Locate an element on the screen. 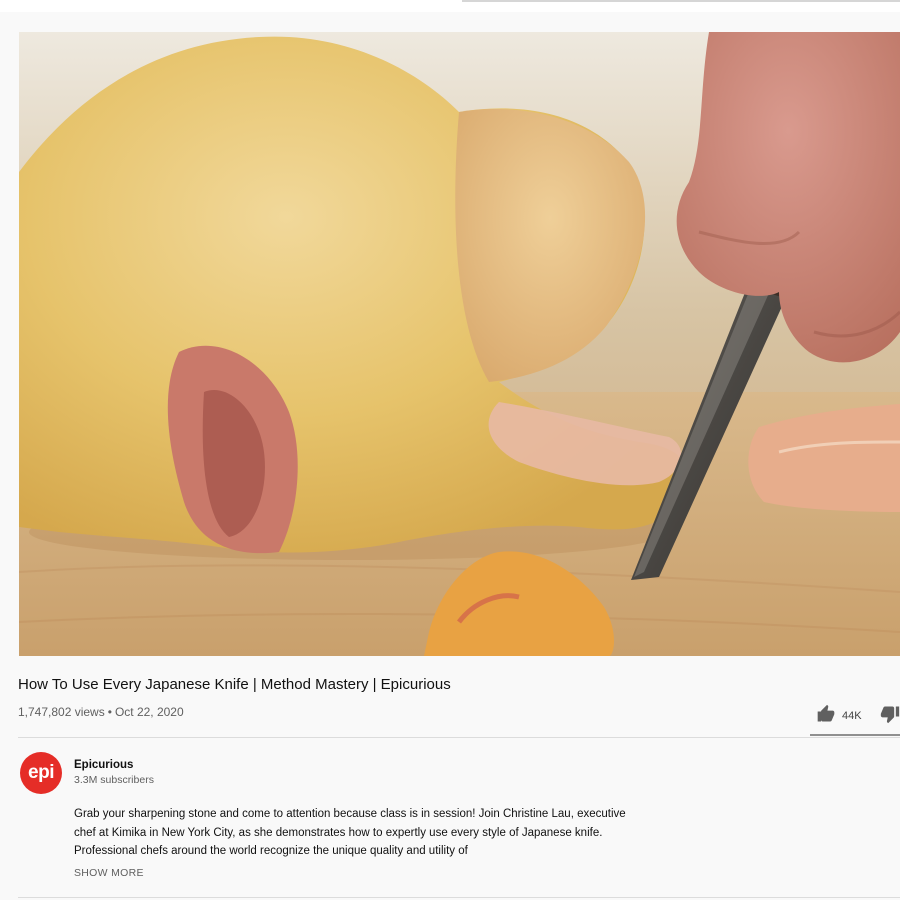 The height and width of the screenshot is (900, 900). thumbs-down-icon is located at coordinates (890, 717).